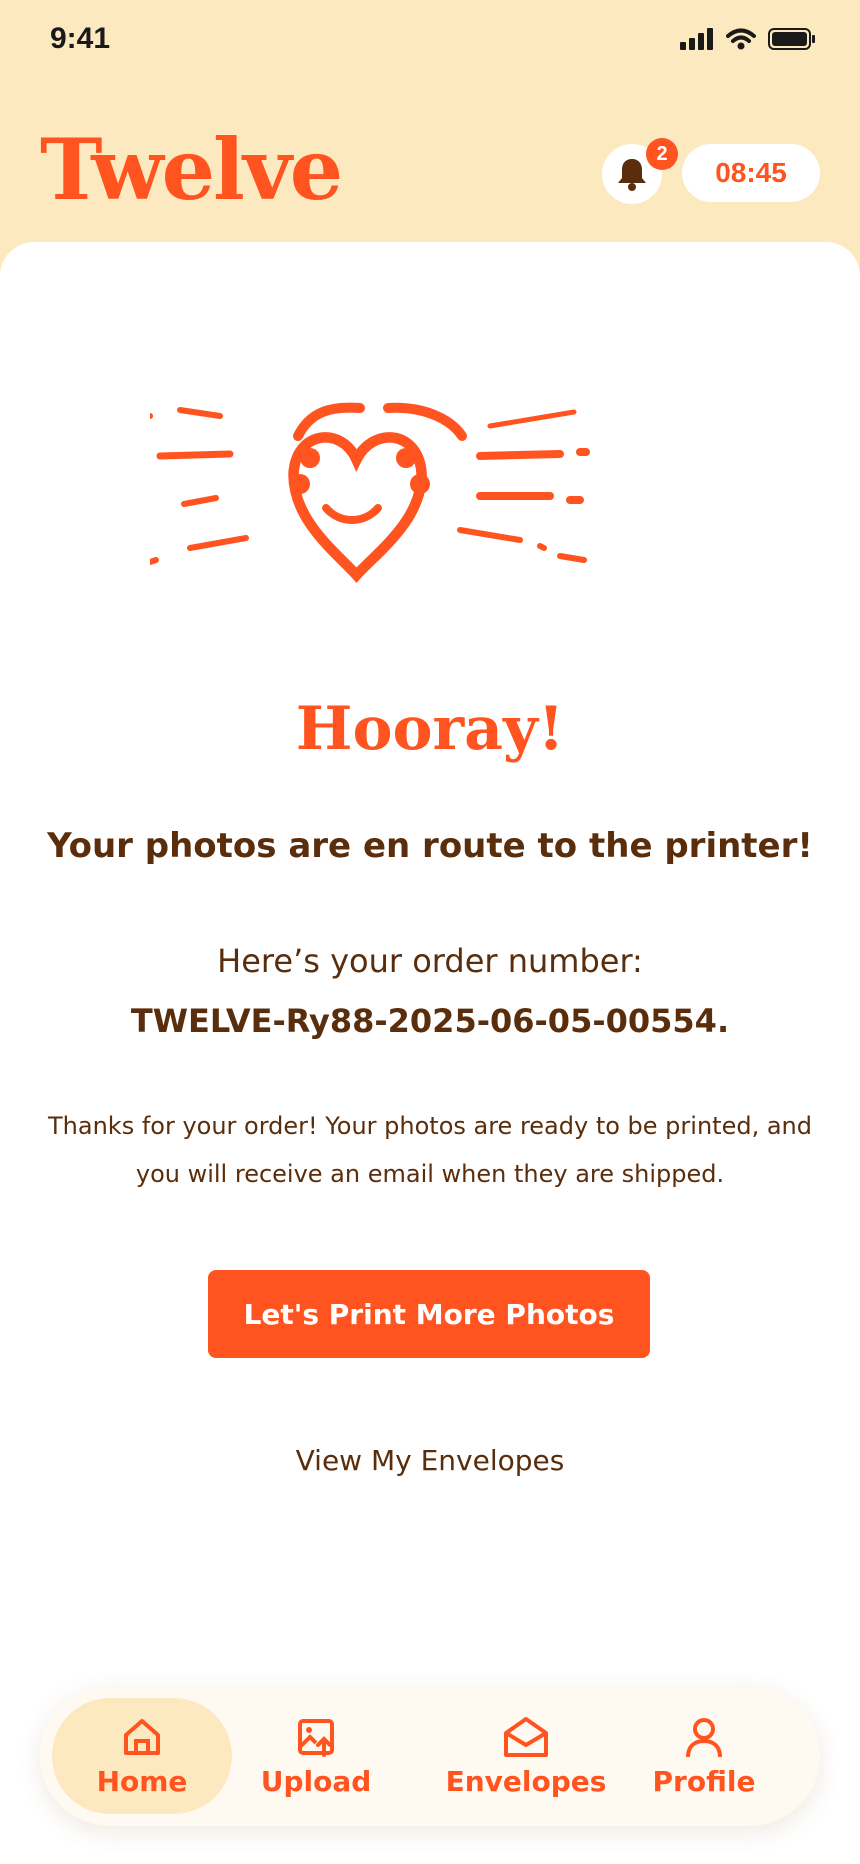 This screenshot has width=860, height=1864. Describe the element at coordinates (430, 961) in the screenshot. I see `order-number-label: Here’s your order number:` at that location.